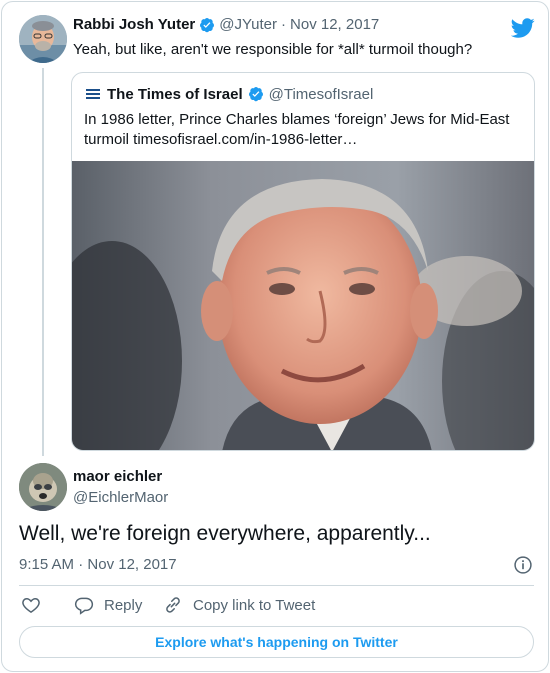 Image resolution: width=550 pixels, height=673 pixels. I want to click on quoted-author-name: The Times of Israel, so click(175, 94).